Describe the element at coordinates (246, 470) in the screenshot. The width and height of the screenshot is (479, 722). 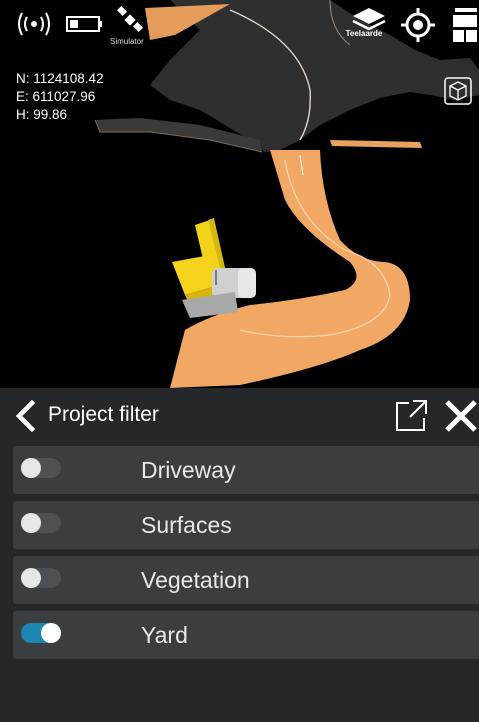
I see `filter-row-driveway: Driveway` at that location.